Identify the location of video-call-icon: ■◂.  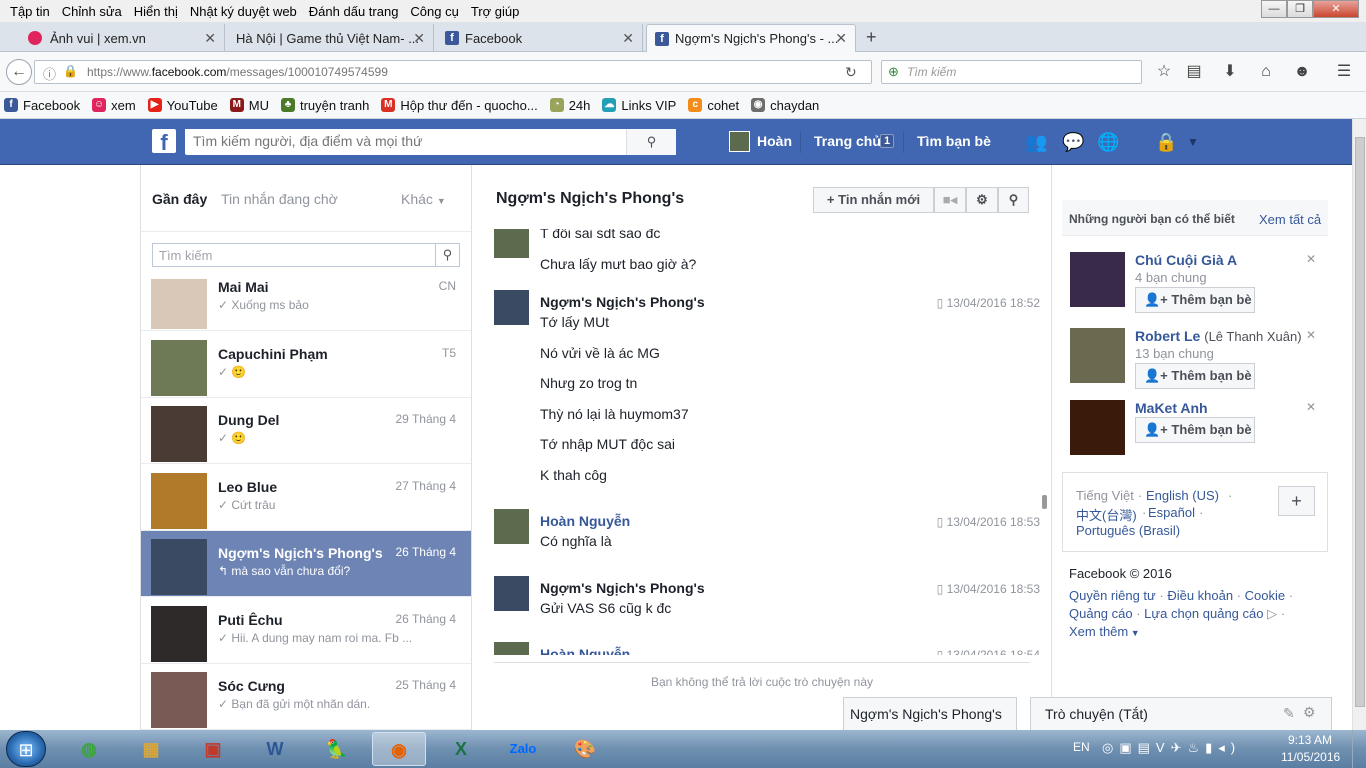
(950, 200).